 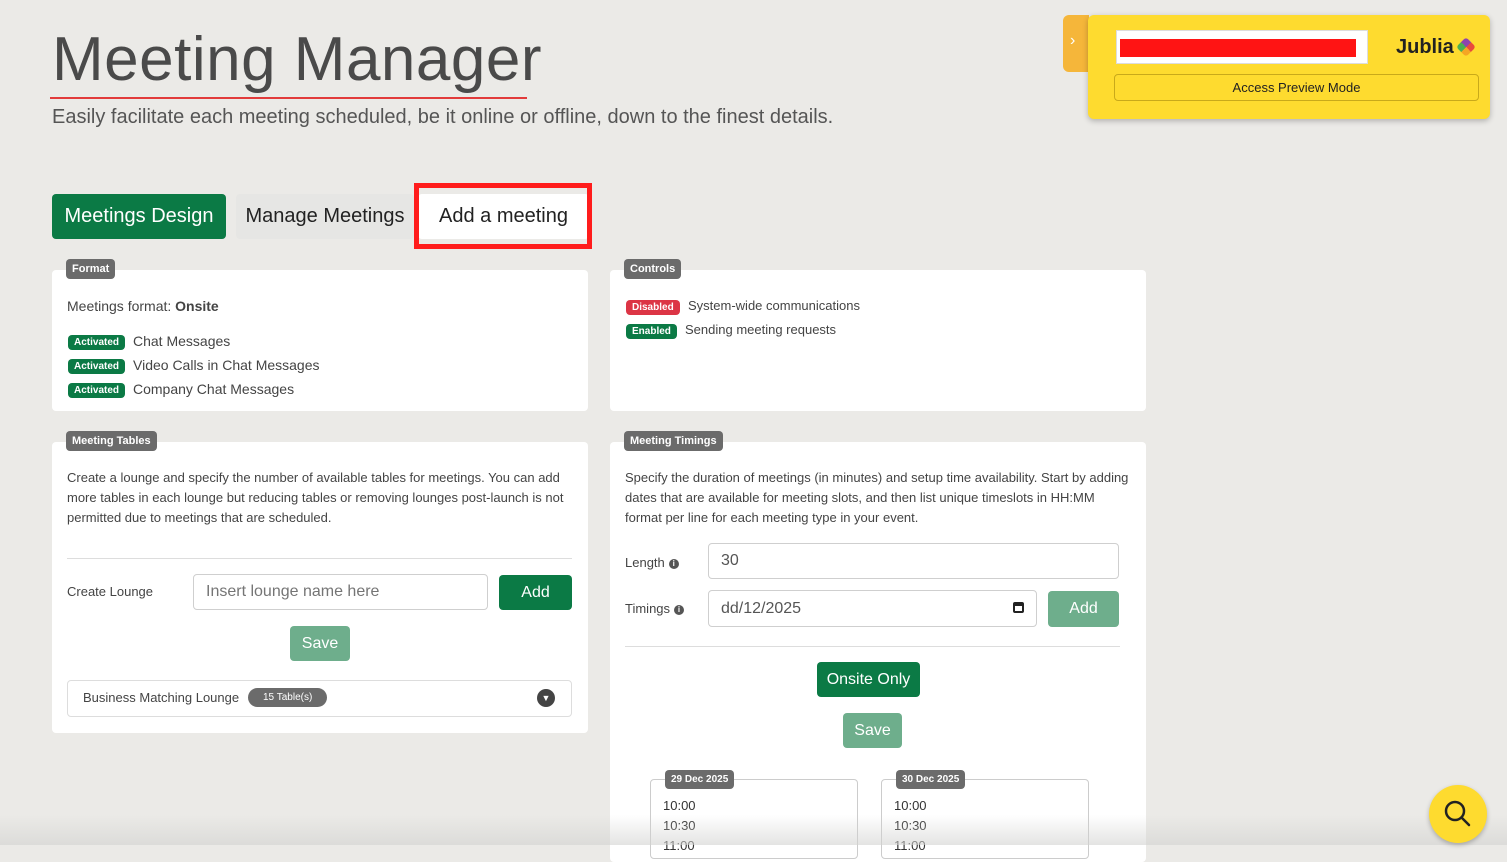 I want to click on save-tables-button: Save, so click(x=320, y=643).